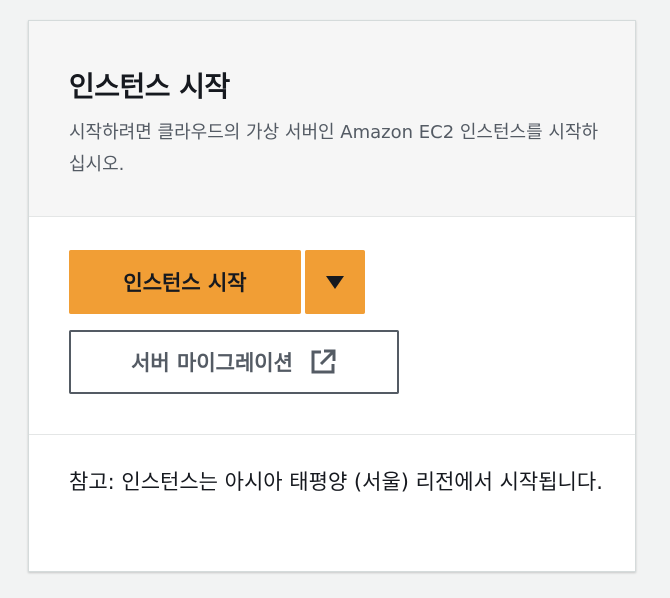 The image size is (670, 598). I want to click on launch-instance-button: 인스턴스 시작, so click(185, 282).